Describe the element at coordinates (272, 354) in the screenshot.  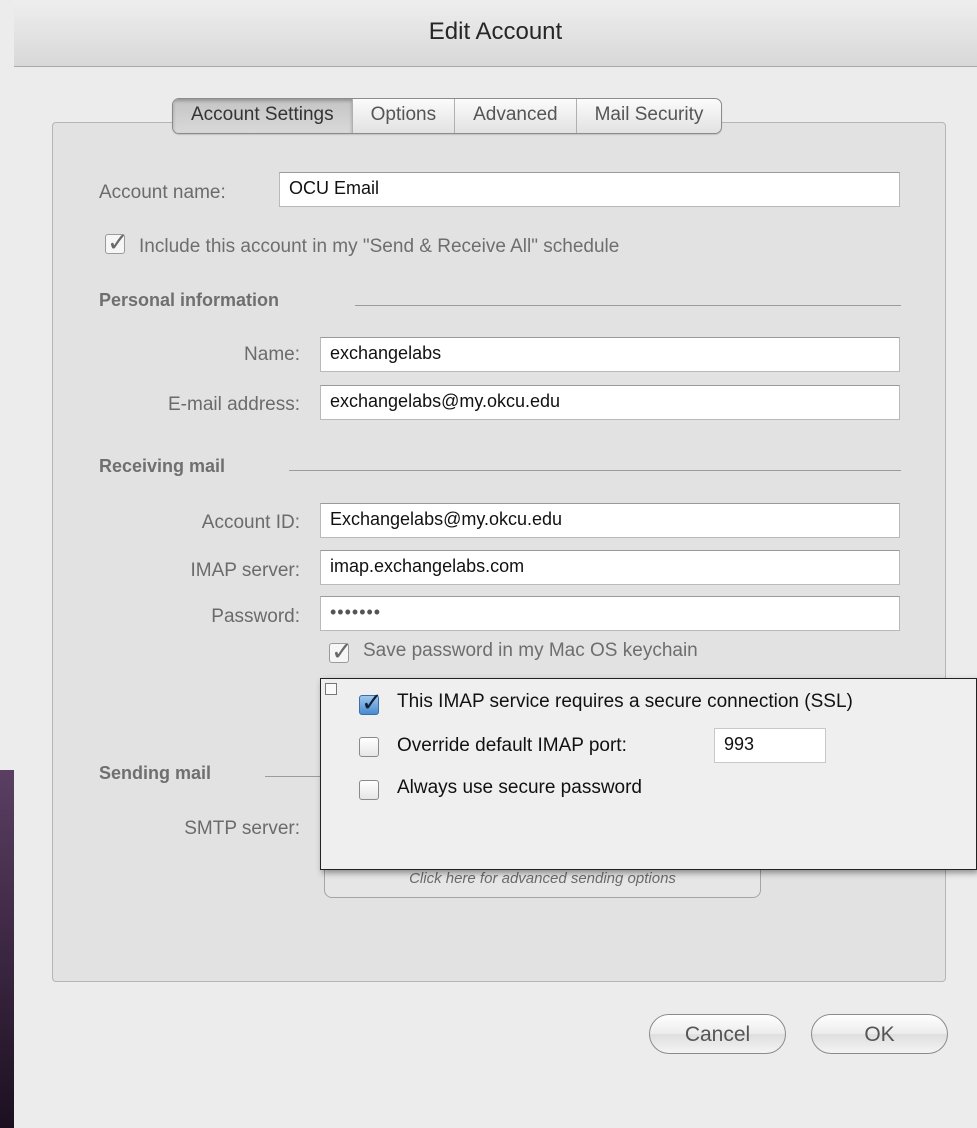
I see `name-label: Name:` at that location.